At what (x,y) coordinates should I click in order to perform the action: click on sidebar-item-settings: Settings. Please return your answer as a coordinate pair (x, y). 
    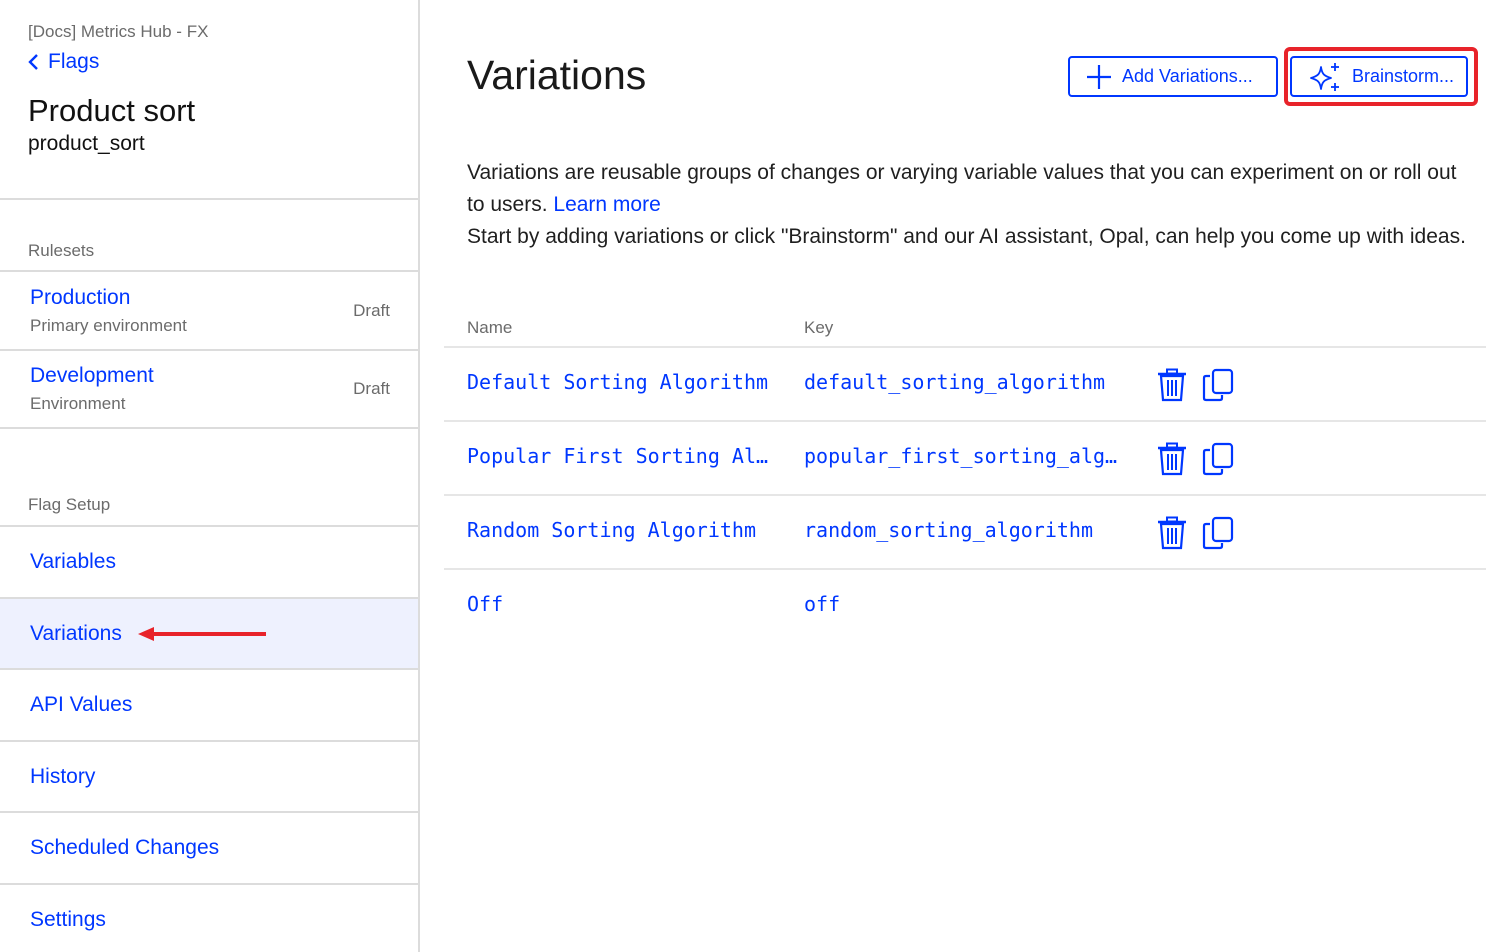
    Looking at the image, I should click on (209, 918).